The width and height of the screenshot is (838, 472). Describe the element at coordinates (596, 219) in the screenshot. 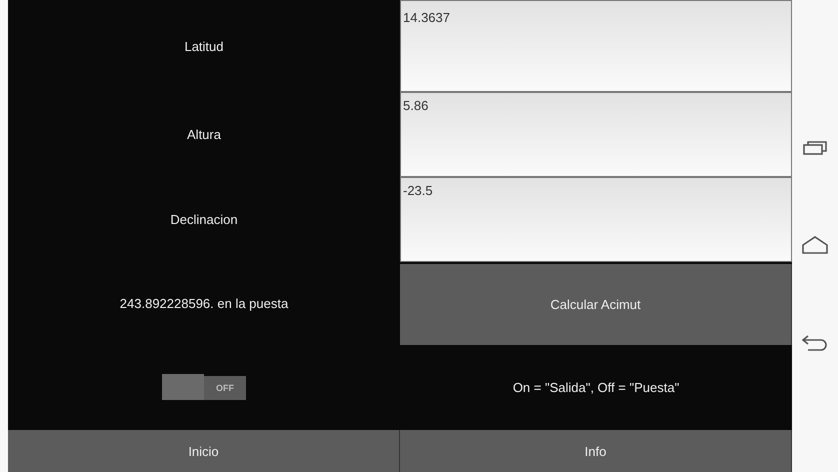

I see `input-field: -23.5` at that location.